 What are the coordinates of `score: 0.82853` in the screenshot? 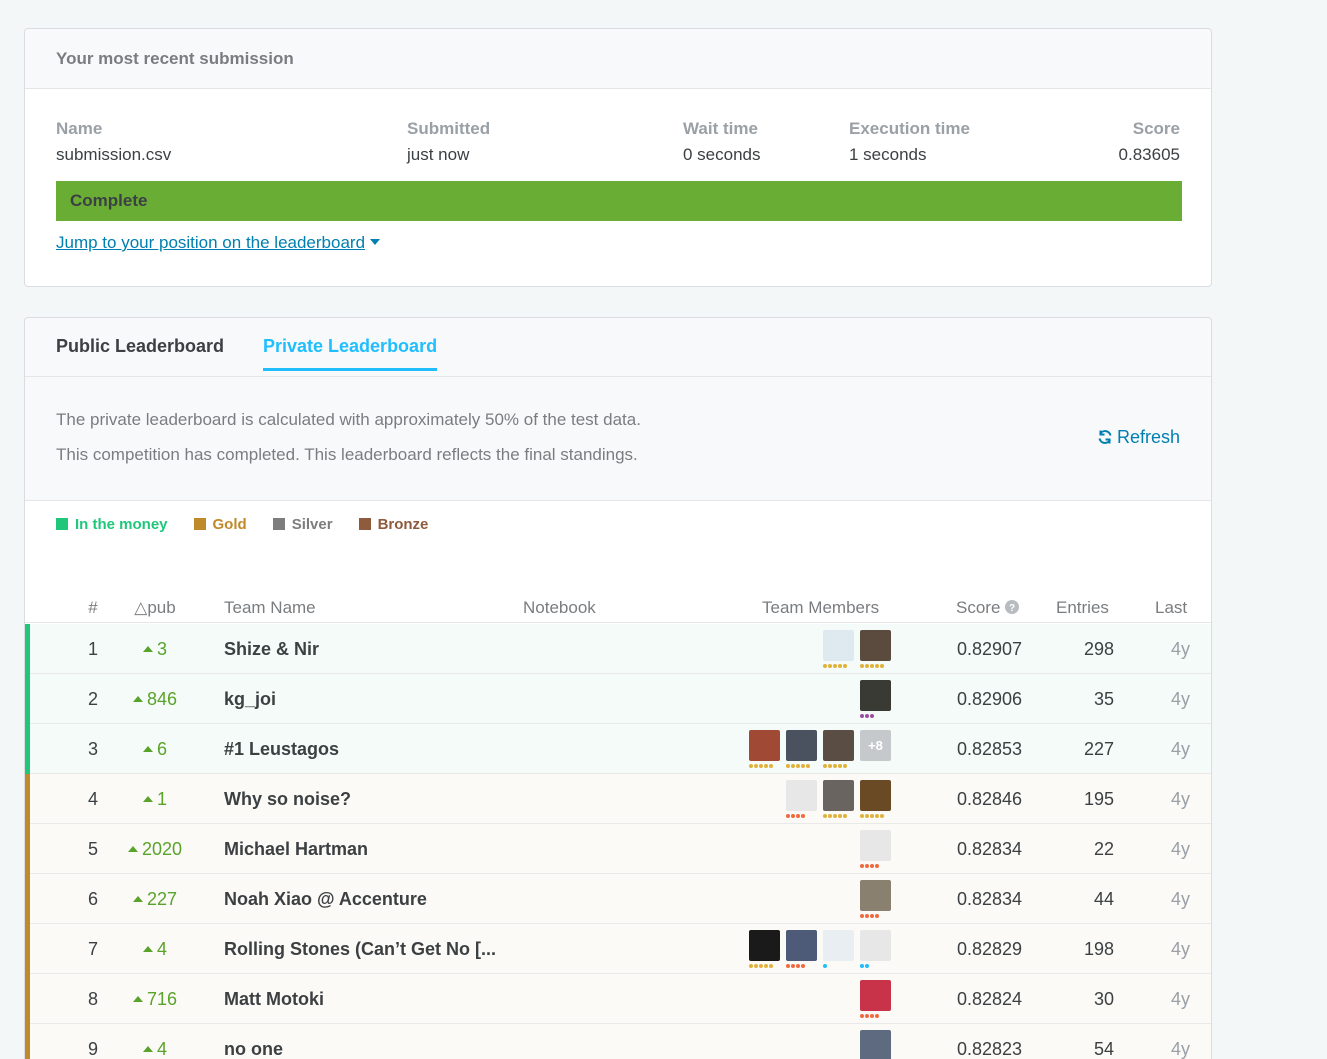 It's located at (990, 749).